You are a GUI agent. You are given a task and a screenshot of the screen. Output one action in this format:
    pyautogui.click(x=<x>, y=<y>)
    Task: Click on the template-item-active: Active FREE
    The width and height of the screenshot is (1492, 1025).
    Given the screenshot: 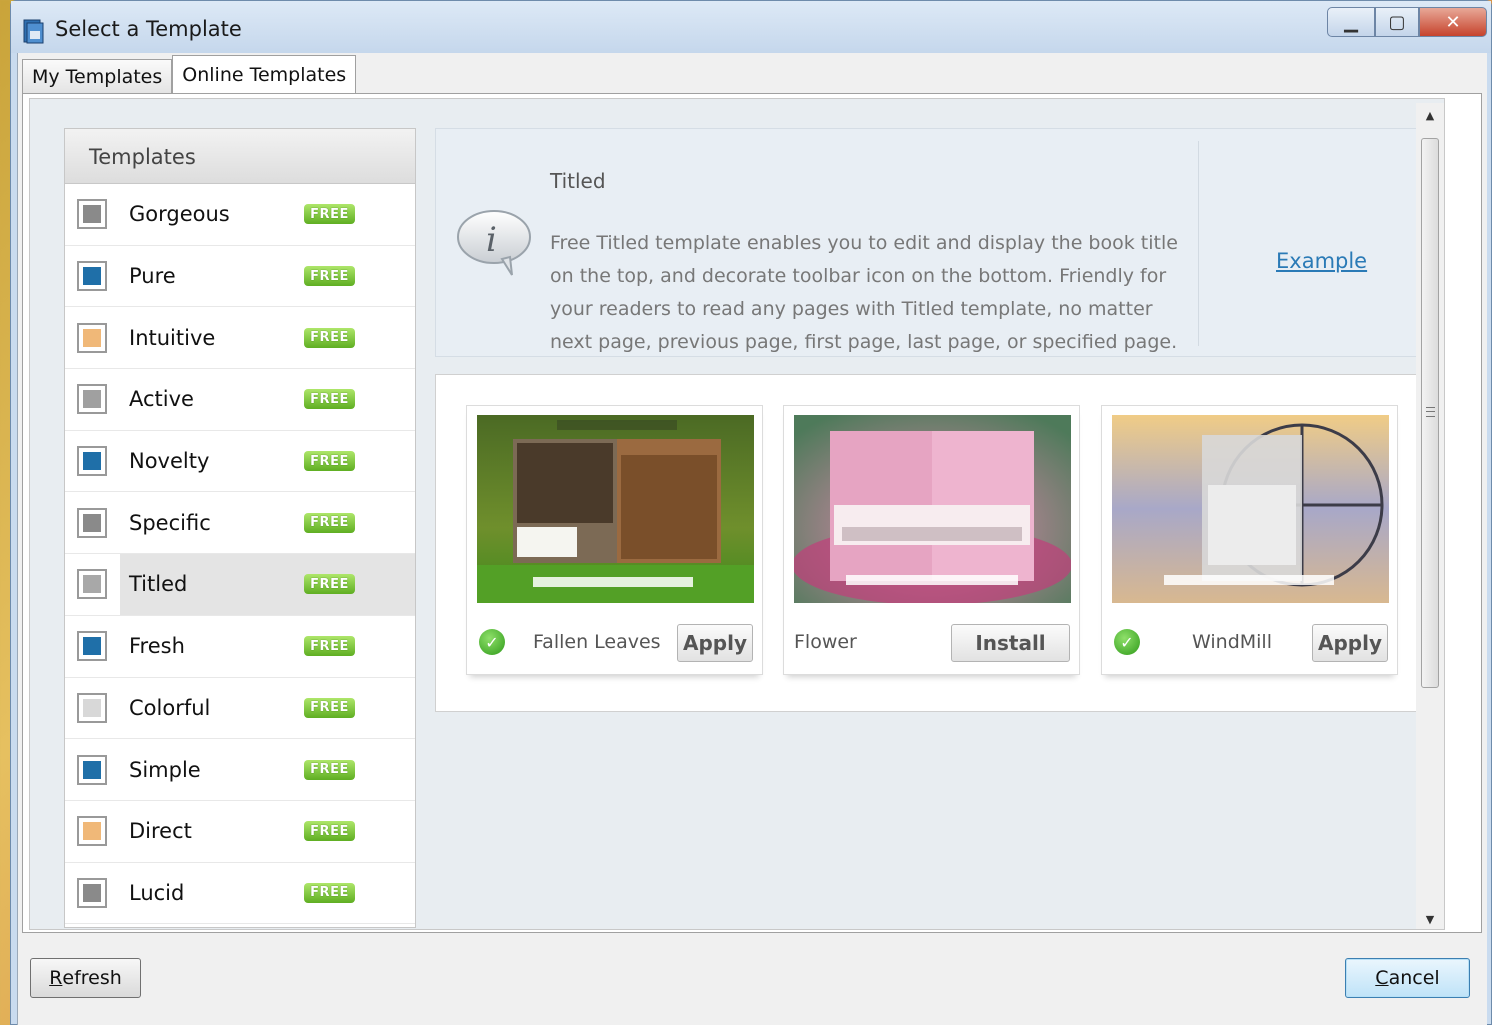 What is the action you would take?
    pyautogui.click(x=240, y=400)
    